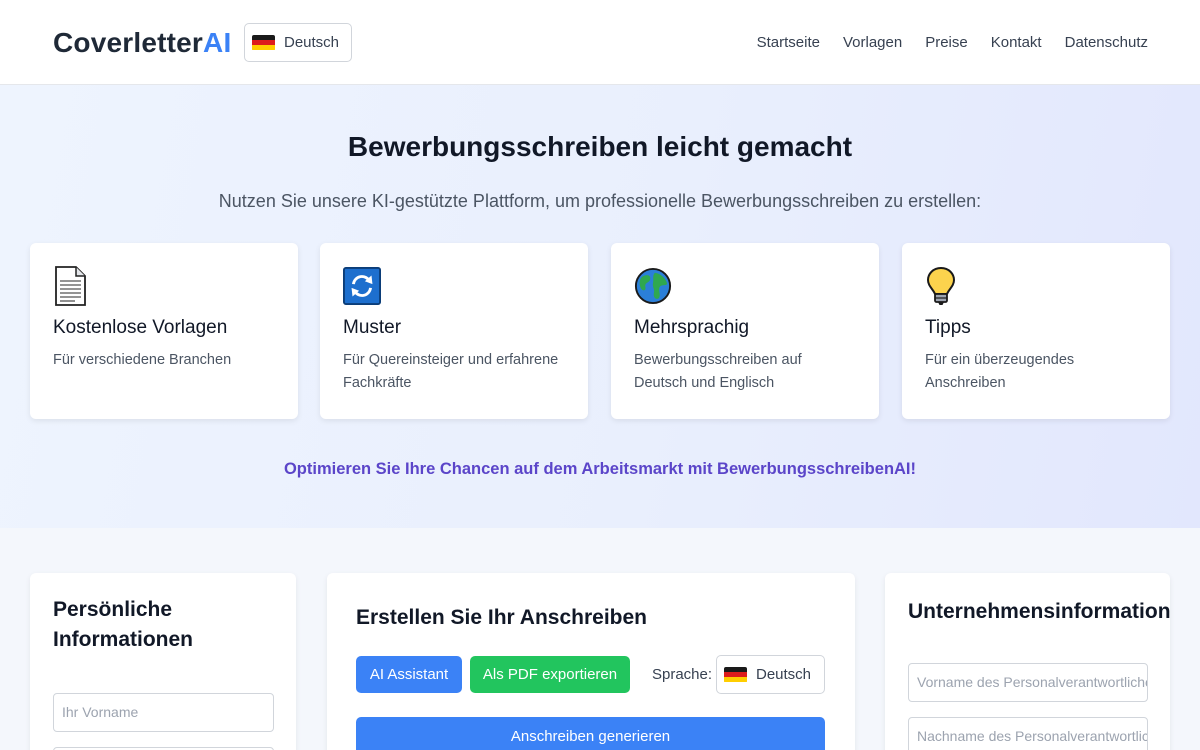 The width and height of the screenshot is (1200, 750). I want to click on nav-kontakt: Kontakt, so click(1016, 42).